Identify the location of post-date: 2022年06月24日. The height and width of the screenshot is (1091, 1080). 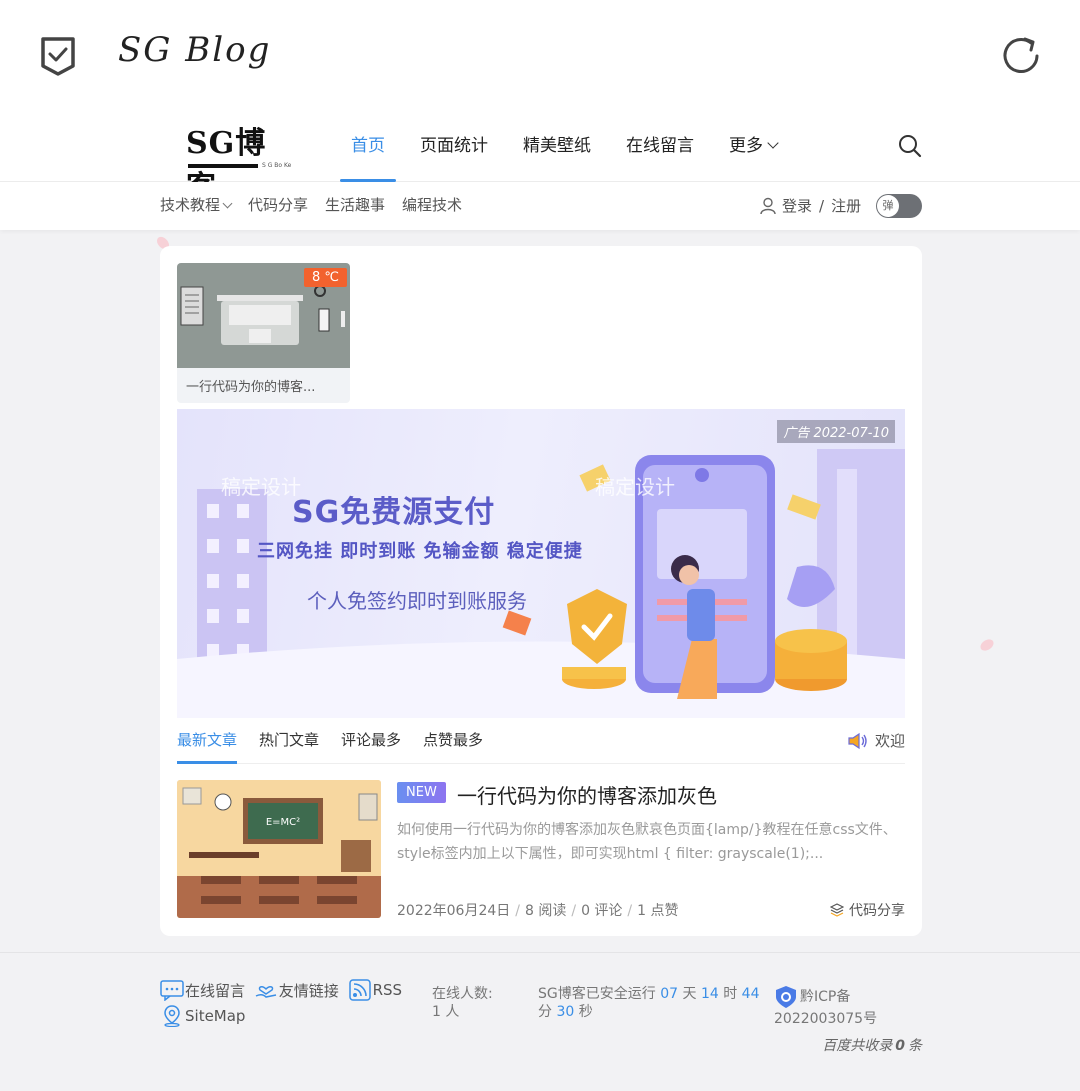
(454, 911).